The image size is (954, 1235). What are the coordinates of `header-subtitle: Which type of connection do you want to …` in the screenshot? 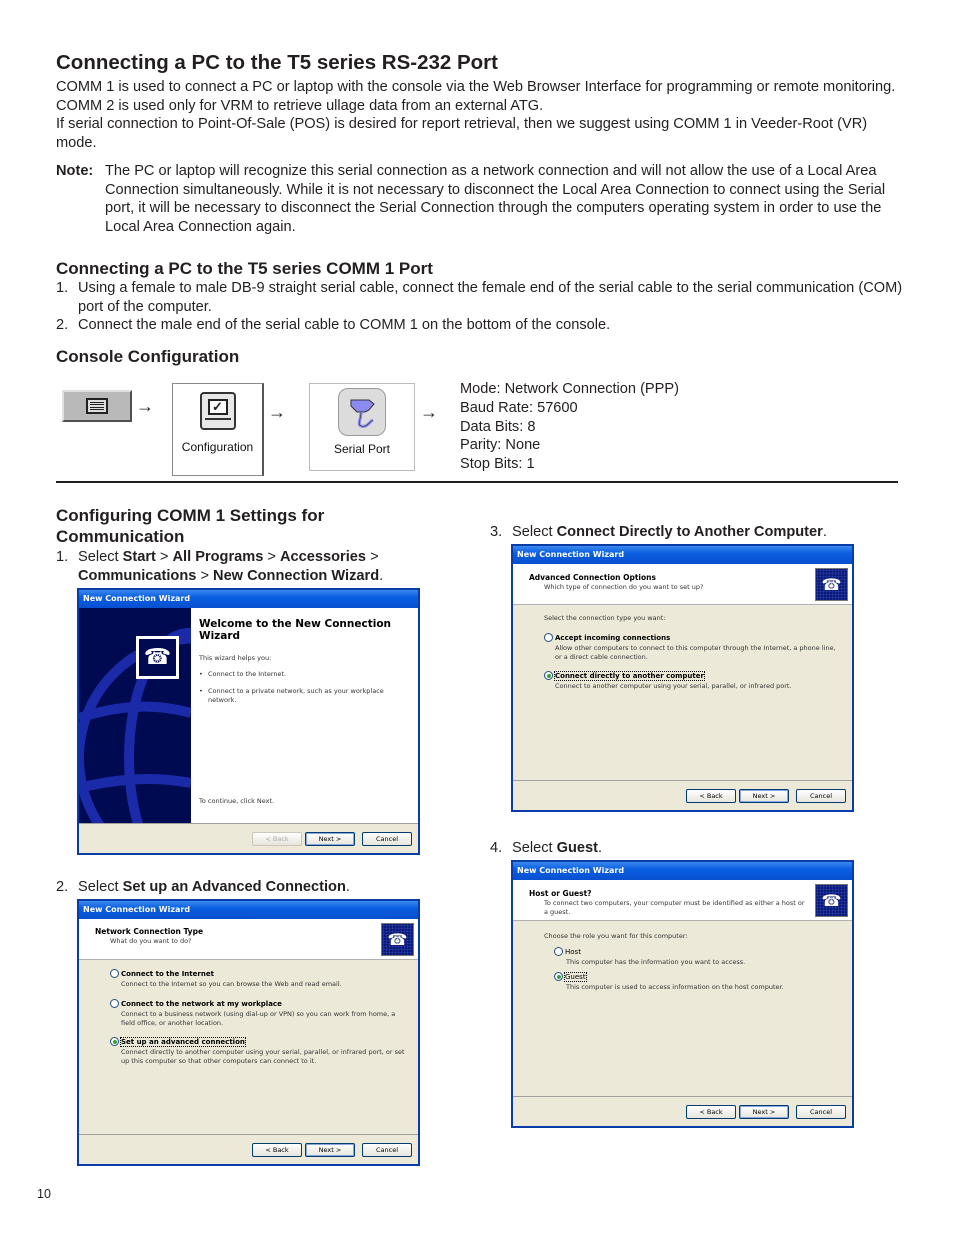 It's located at (624, 587).